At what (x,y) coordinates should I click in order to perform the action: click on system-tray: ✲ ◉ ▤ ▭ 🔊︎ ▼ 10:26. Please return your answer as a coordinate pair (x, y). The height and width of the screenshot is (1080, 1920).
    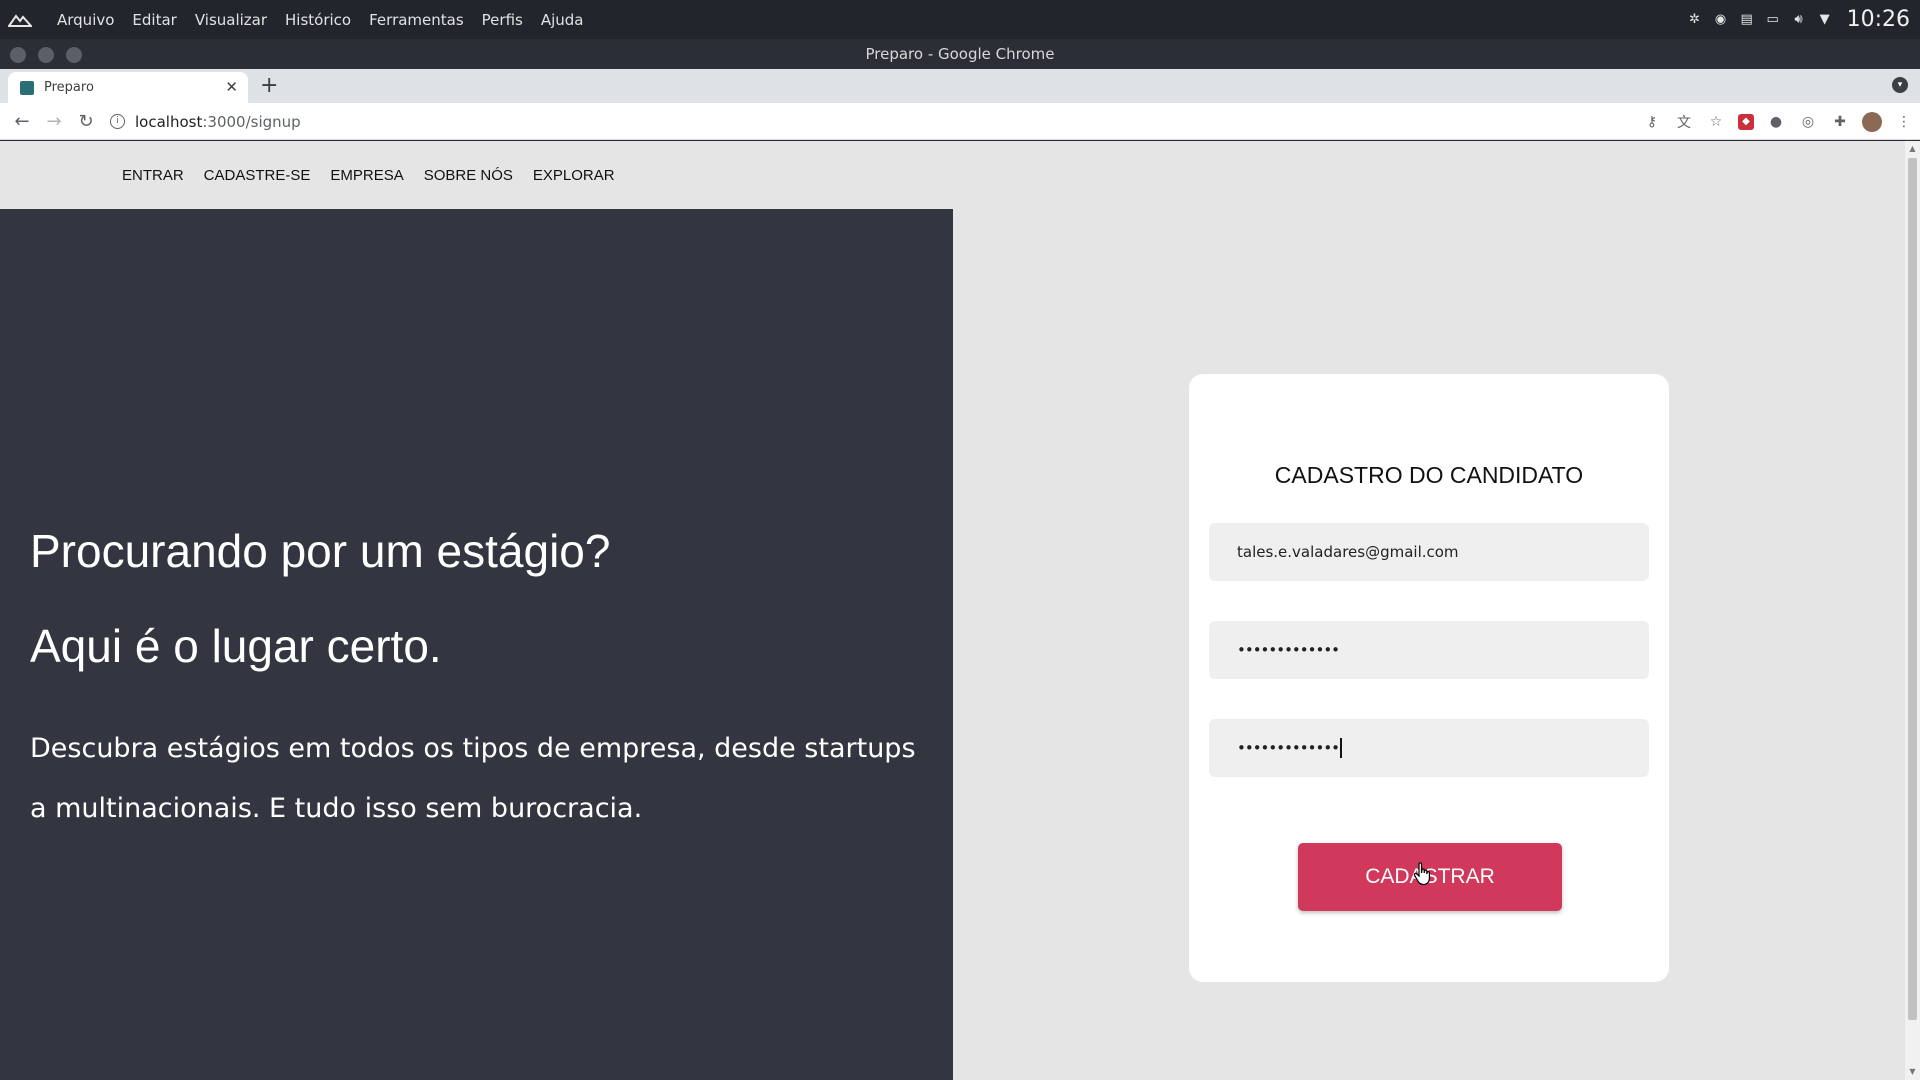
    Looking at the image, I should click on (1803, 19).